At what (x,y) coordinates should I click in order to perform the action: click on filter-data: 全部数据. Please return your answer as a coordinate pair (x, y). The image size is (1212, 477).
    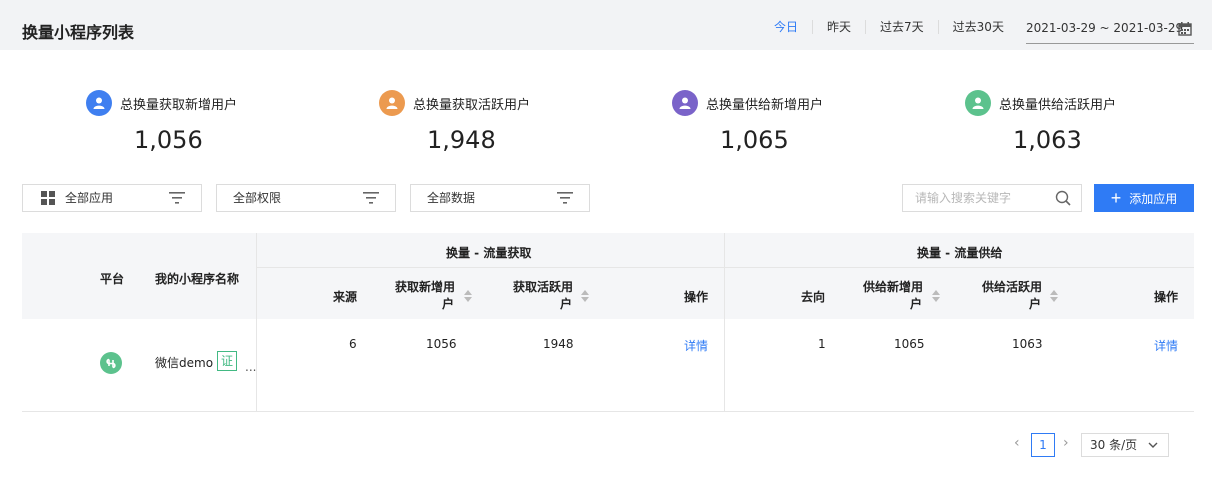
    Looking at the image, I should click on (500, 198).